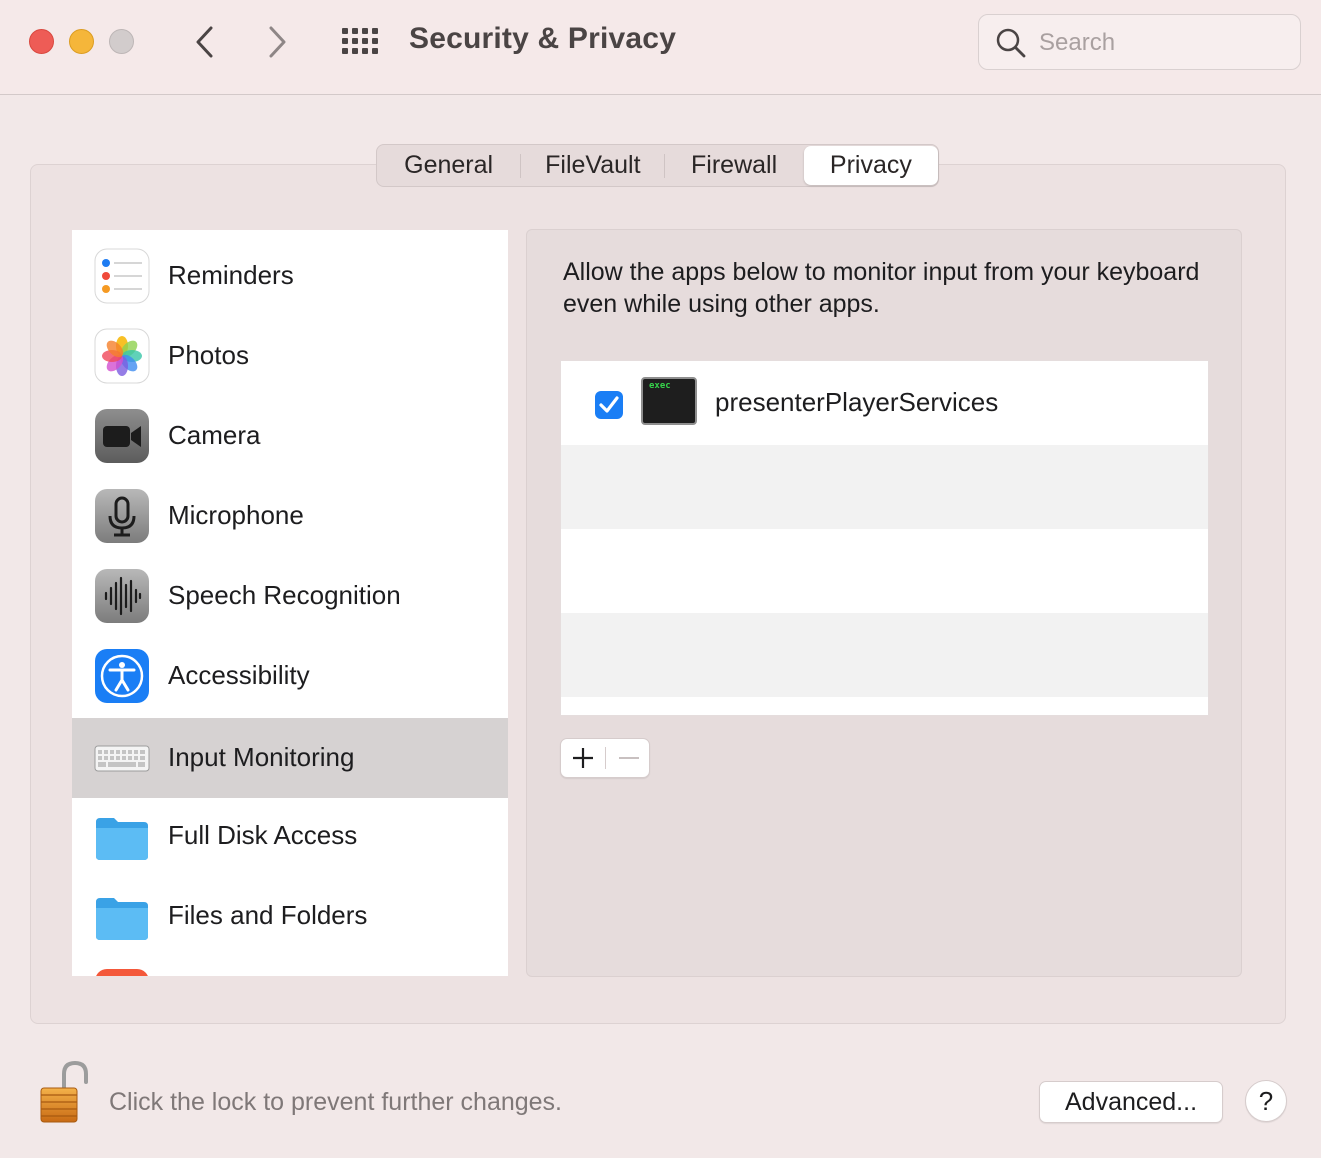  What do you see at coordinates (669, 401) in the screenshot?
I see `terminal-exec-icon: exec` at bounding box center [669, 401].